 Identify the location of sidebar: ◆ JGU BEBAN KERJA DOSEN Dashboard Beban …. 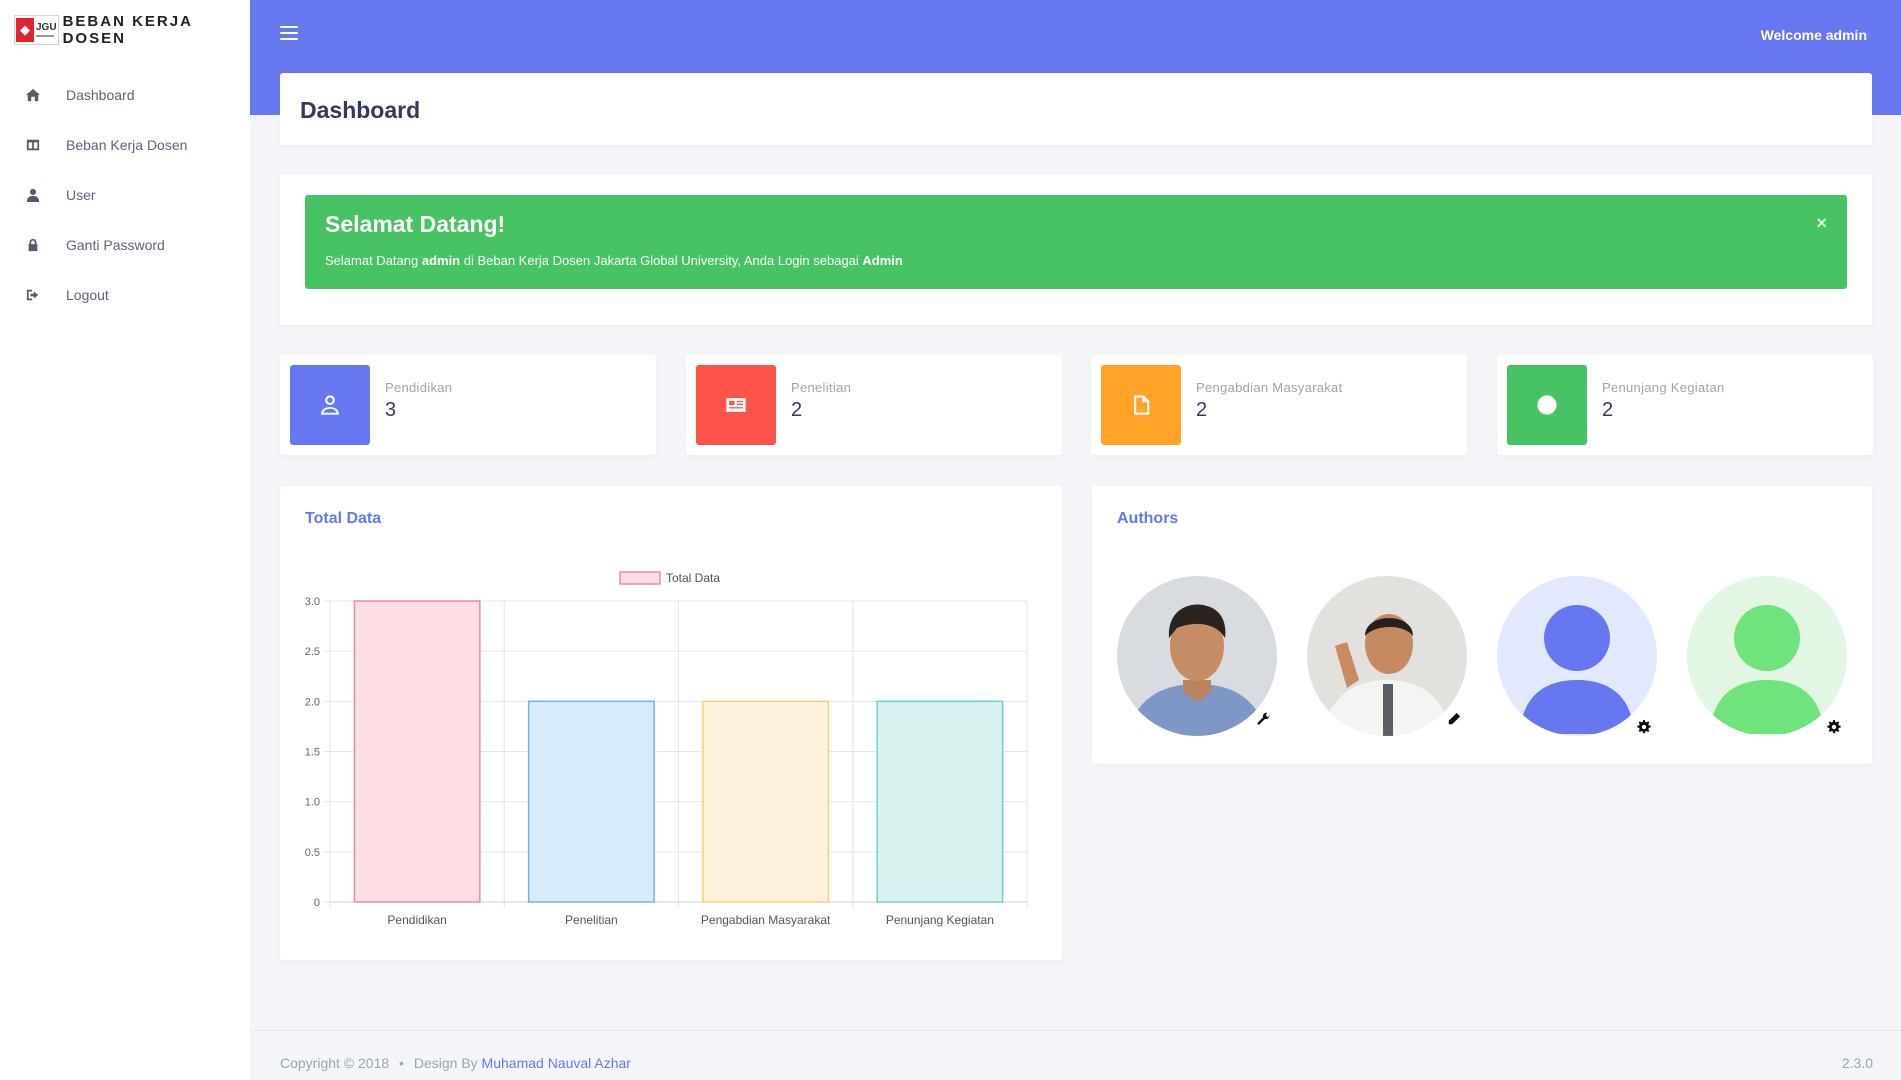
(125, 540).